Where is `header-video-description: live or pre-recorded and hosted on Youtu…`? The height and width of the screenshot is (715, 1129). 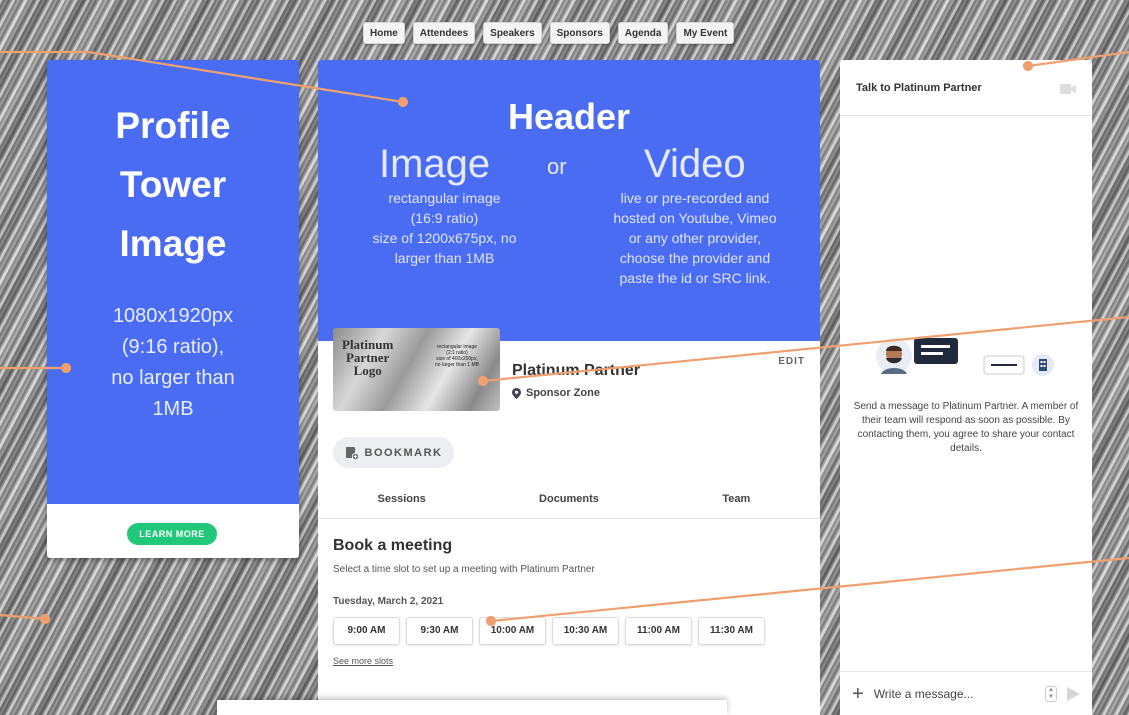
header-video-description: live or pre-recorded and hosted on Youtu… is located at coordinates (695, 238).